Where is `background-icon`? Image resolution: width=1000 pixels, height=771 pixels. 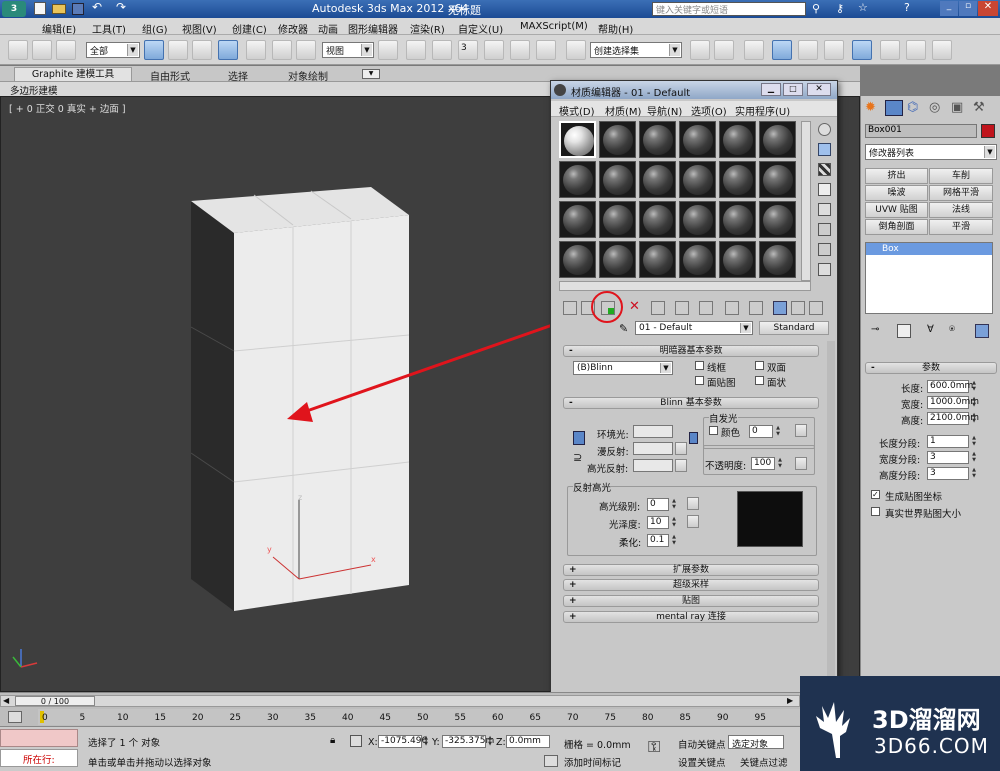 background-icon is located at coordinates (824, 169).